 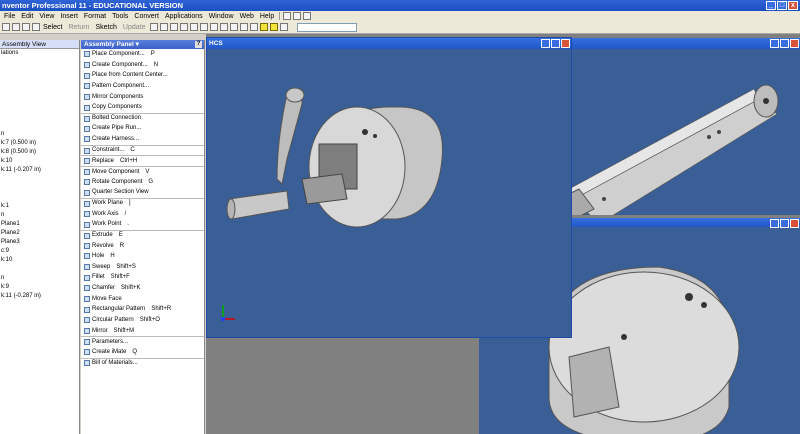 I want to click on menu-item: View, so click(x=46, y=16).